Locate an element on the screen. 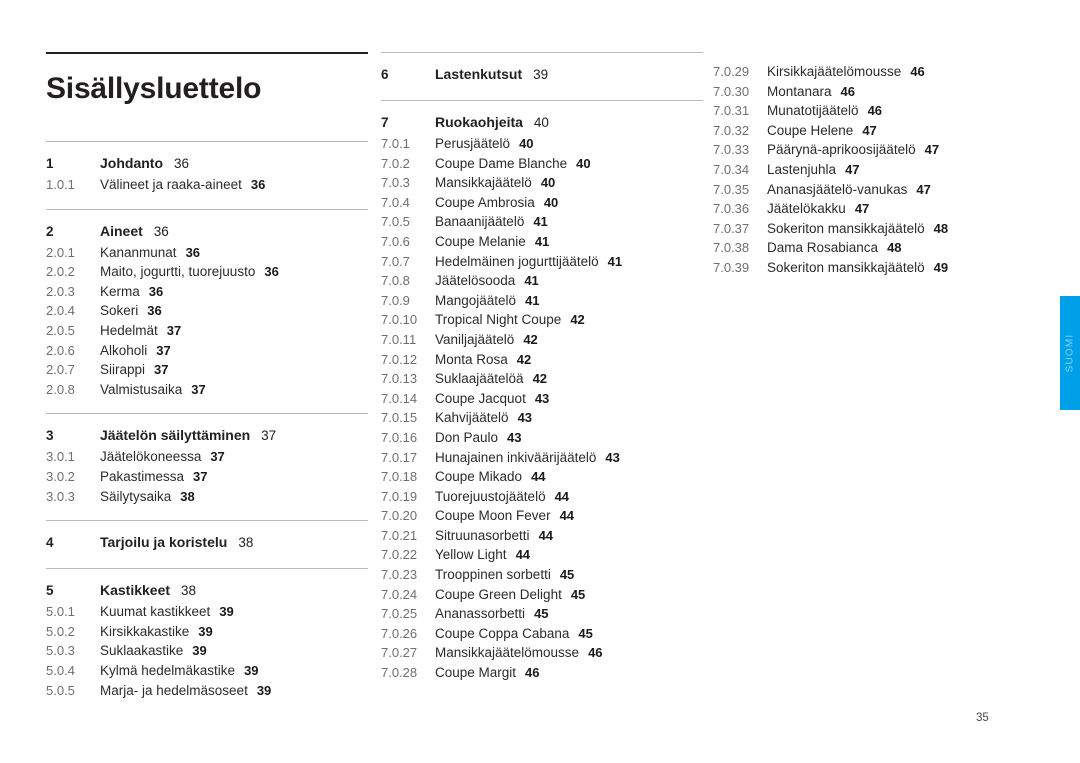 This screenshot has width=1080, height=763. entry-title: Jäätelösooda is located at coordinates (475, 281).